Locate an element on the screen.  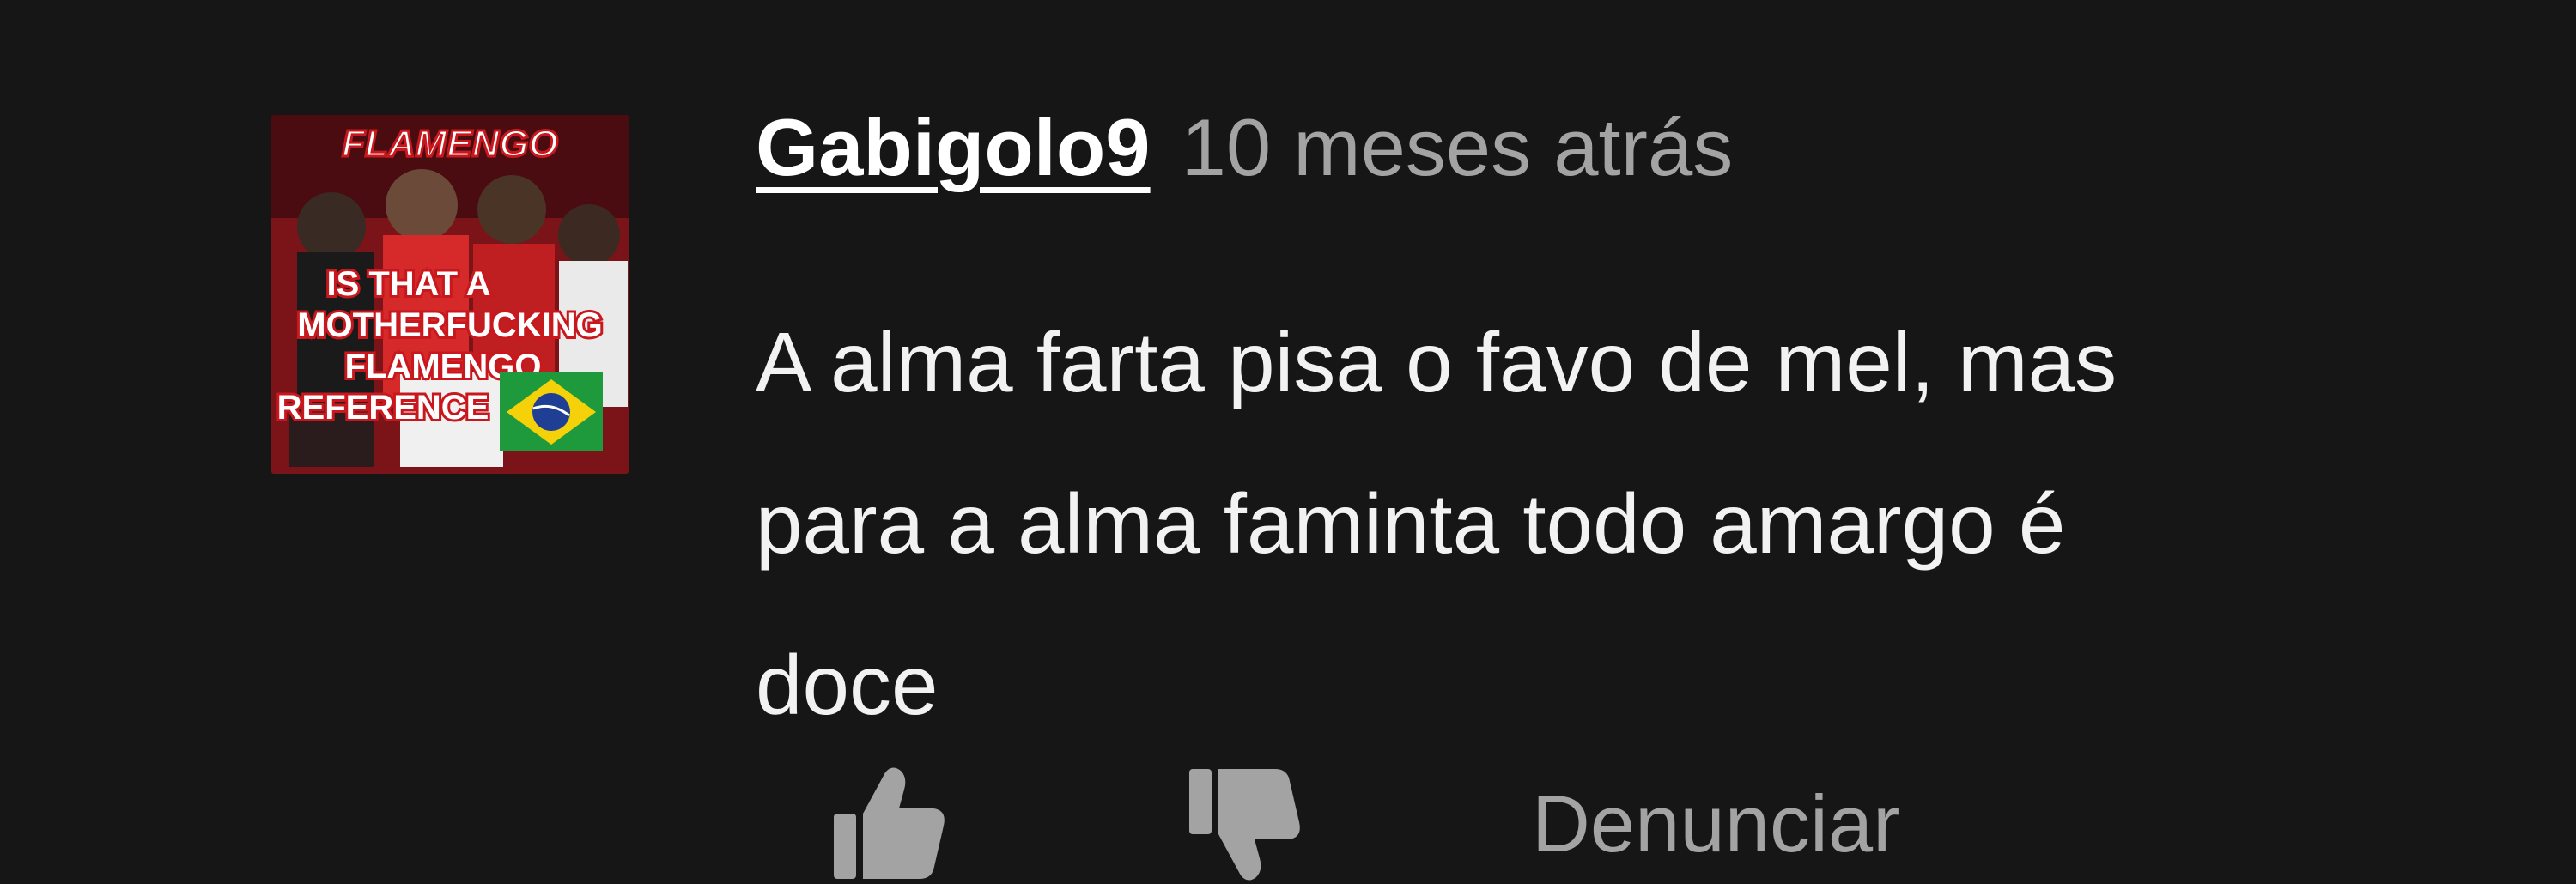
dislike-button is located at coordinates (1244, 824).